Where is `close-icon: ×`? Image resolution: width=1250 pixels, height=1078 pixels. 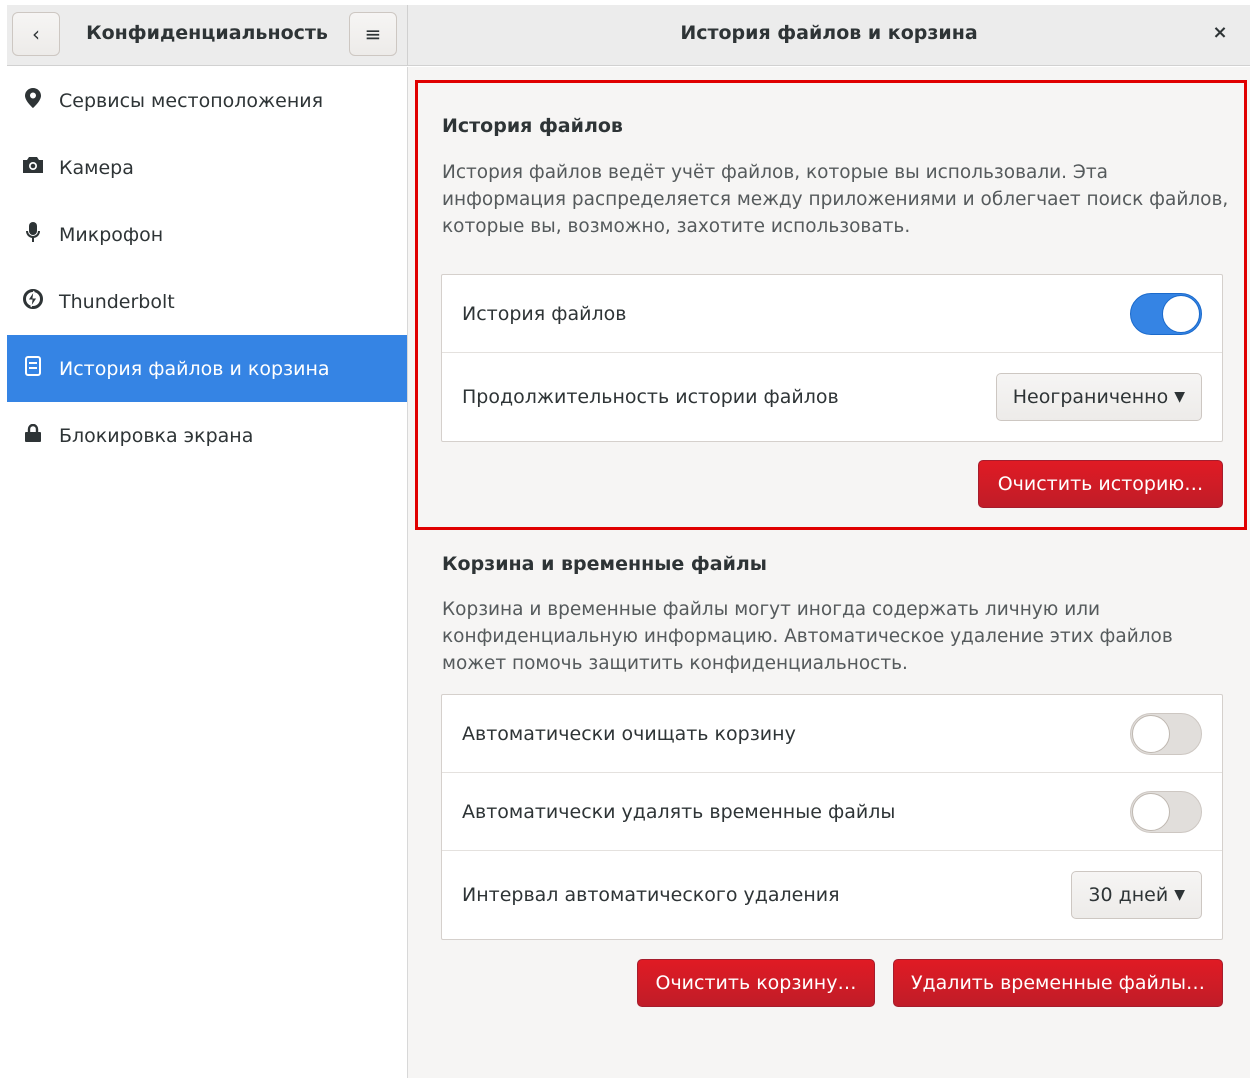 close-icon: × is located at coordinates (1220, 32).